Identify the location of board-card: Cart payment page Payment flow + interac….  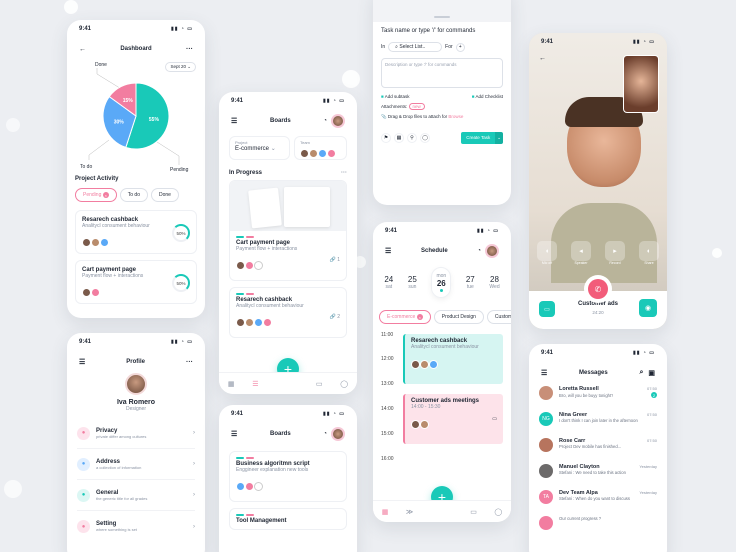
(288, 230).